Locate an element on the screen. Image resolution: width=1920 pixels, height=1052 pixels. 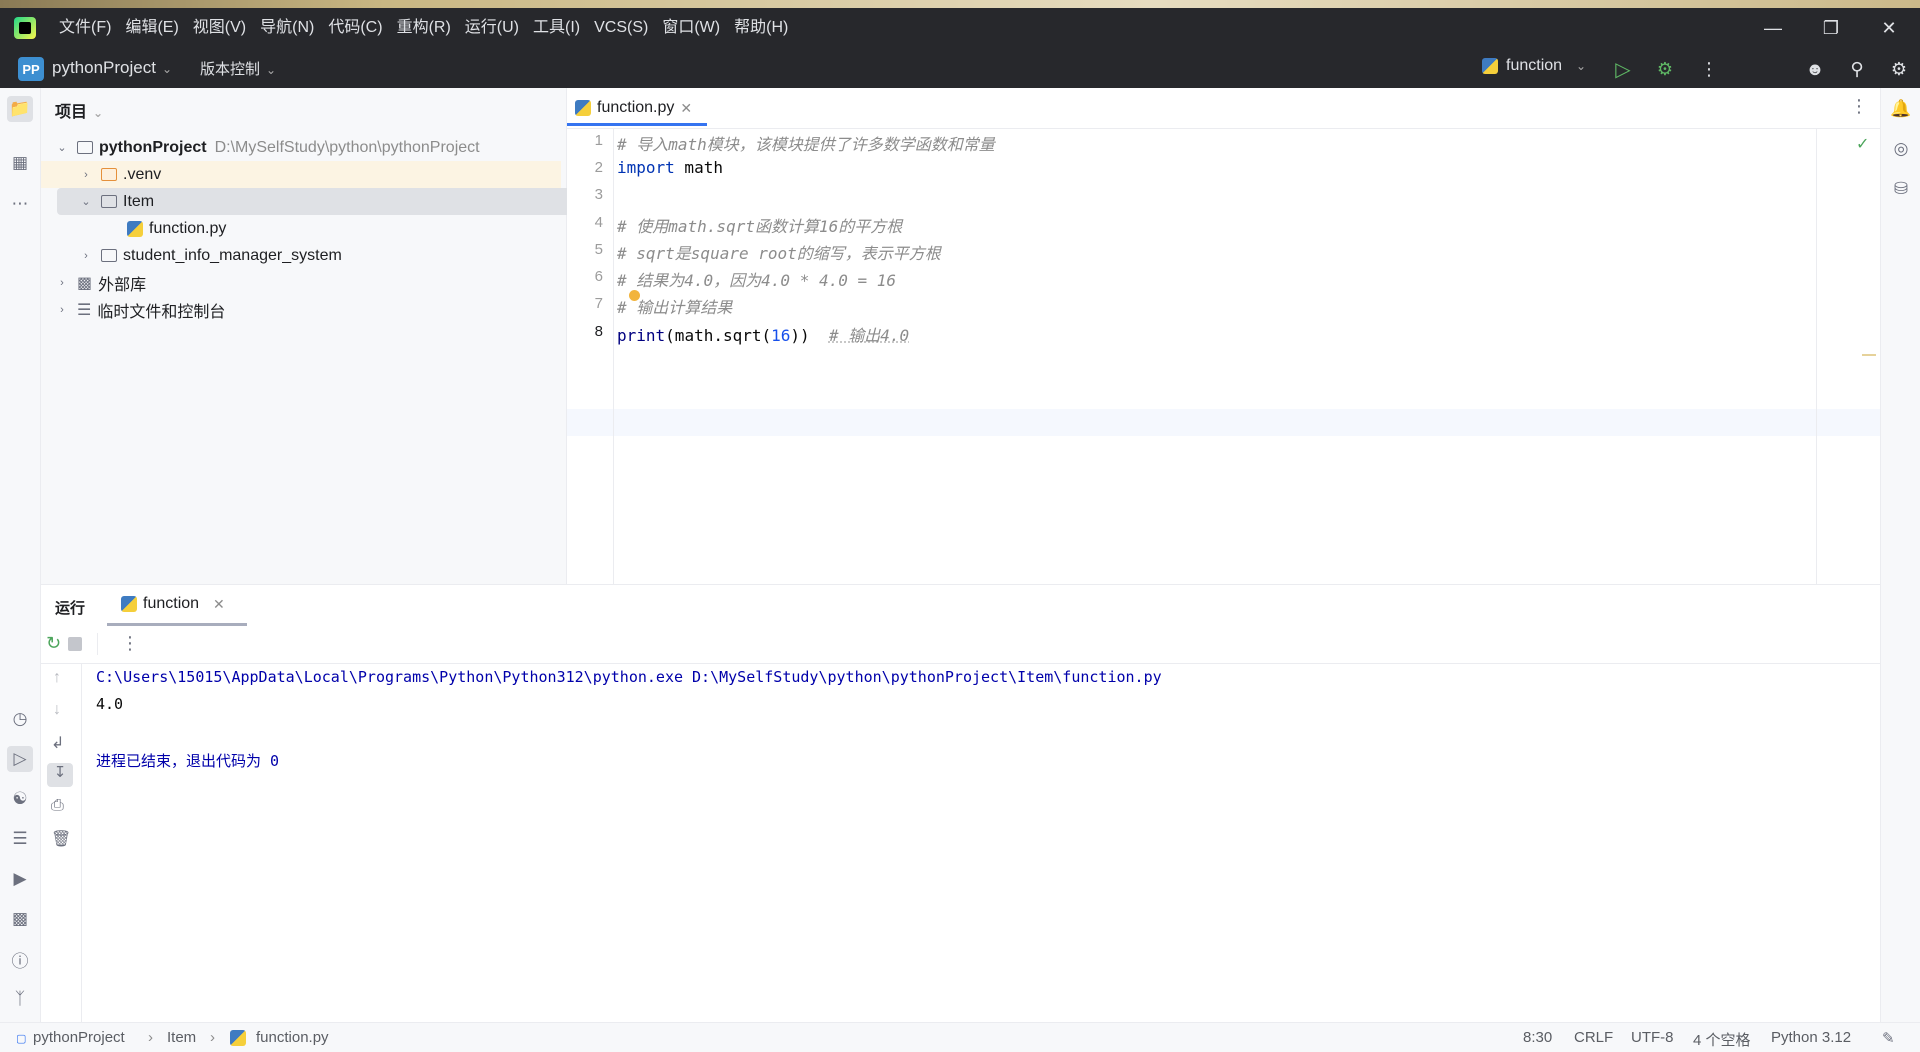
tab-label: function.py is located at coordinates (636, 107).